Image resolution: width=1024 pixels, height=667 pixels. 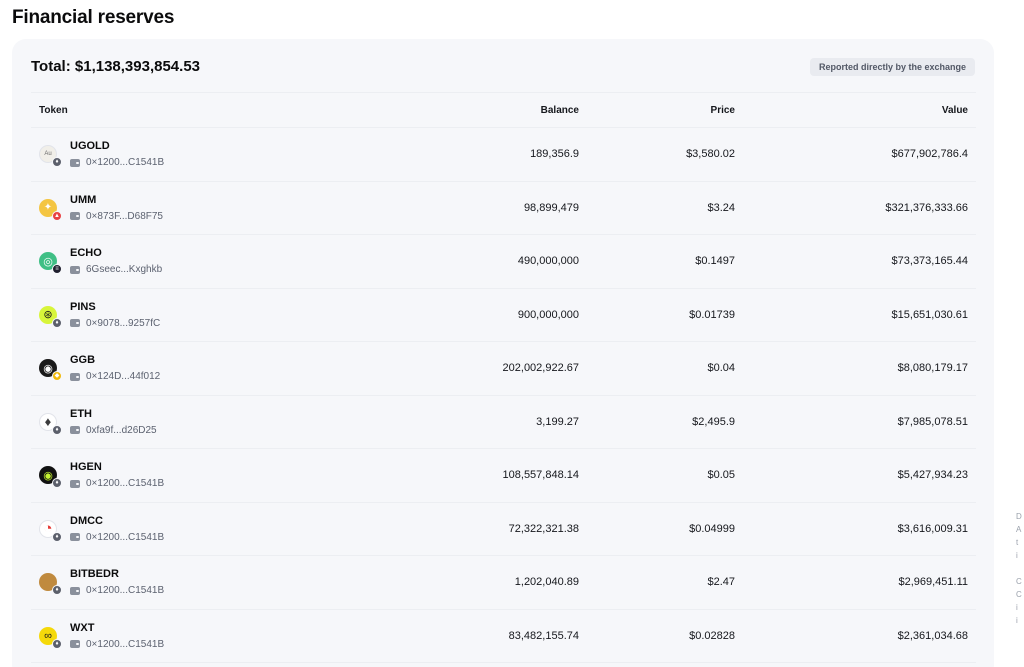 What do you see at coordinates (86, 521) in the screenshot?
I see `token-symbol: DMCC` at bounding box center [86, 521].